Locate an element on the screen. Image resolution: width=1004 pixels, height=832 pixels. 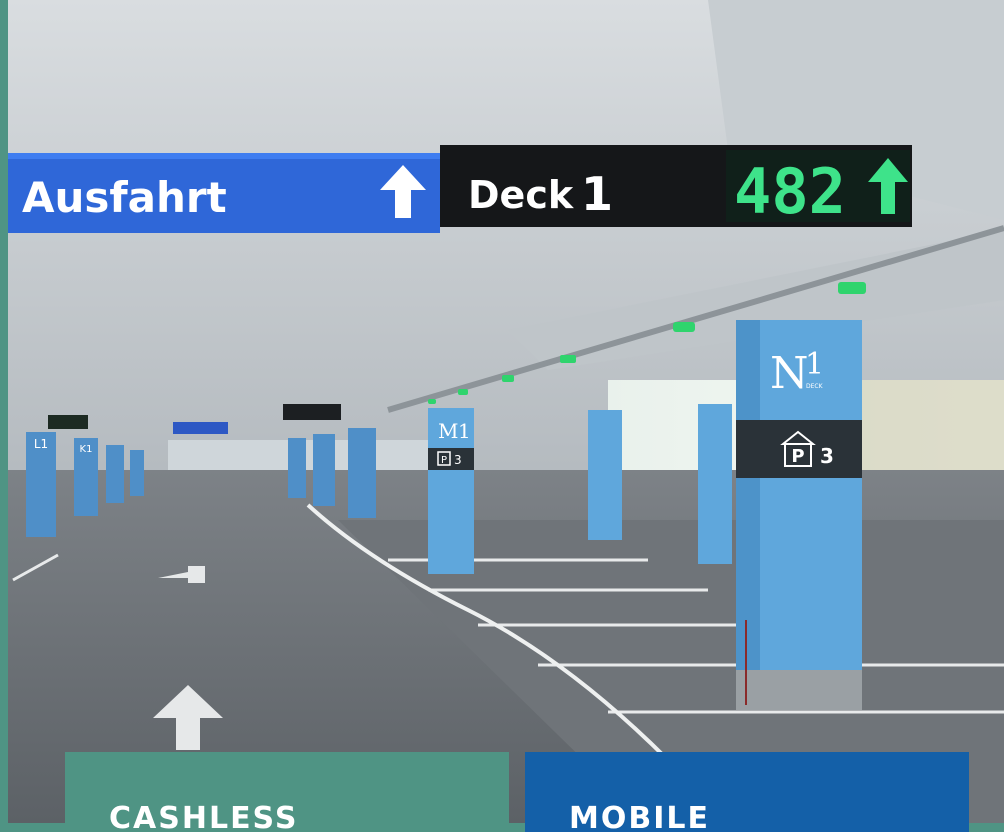
pillar-n1-parking-number: 3 is located at coordinates (827, 456).